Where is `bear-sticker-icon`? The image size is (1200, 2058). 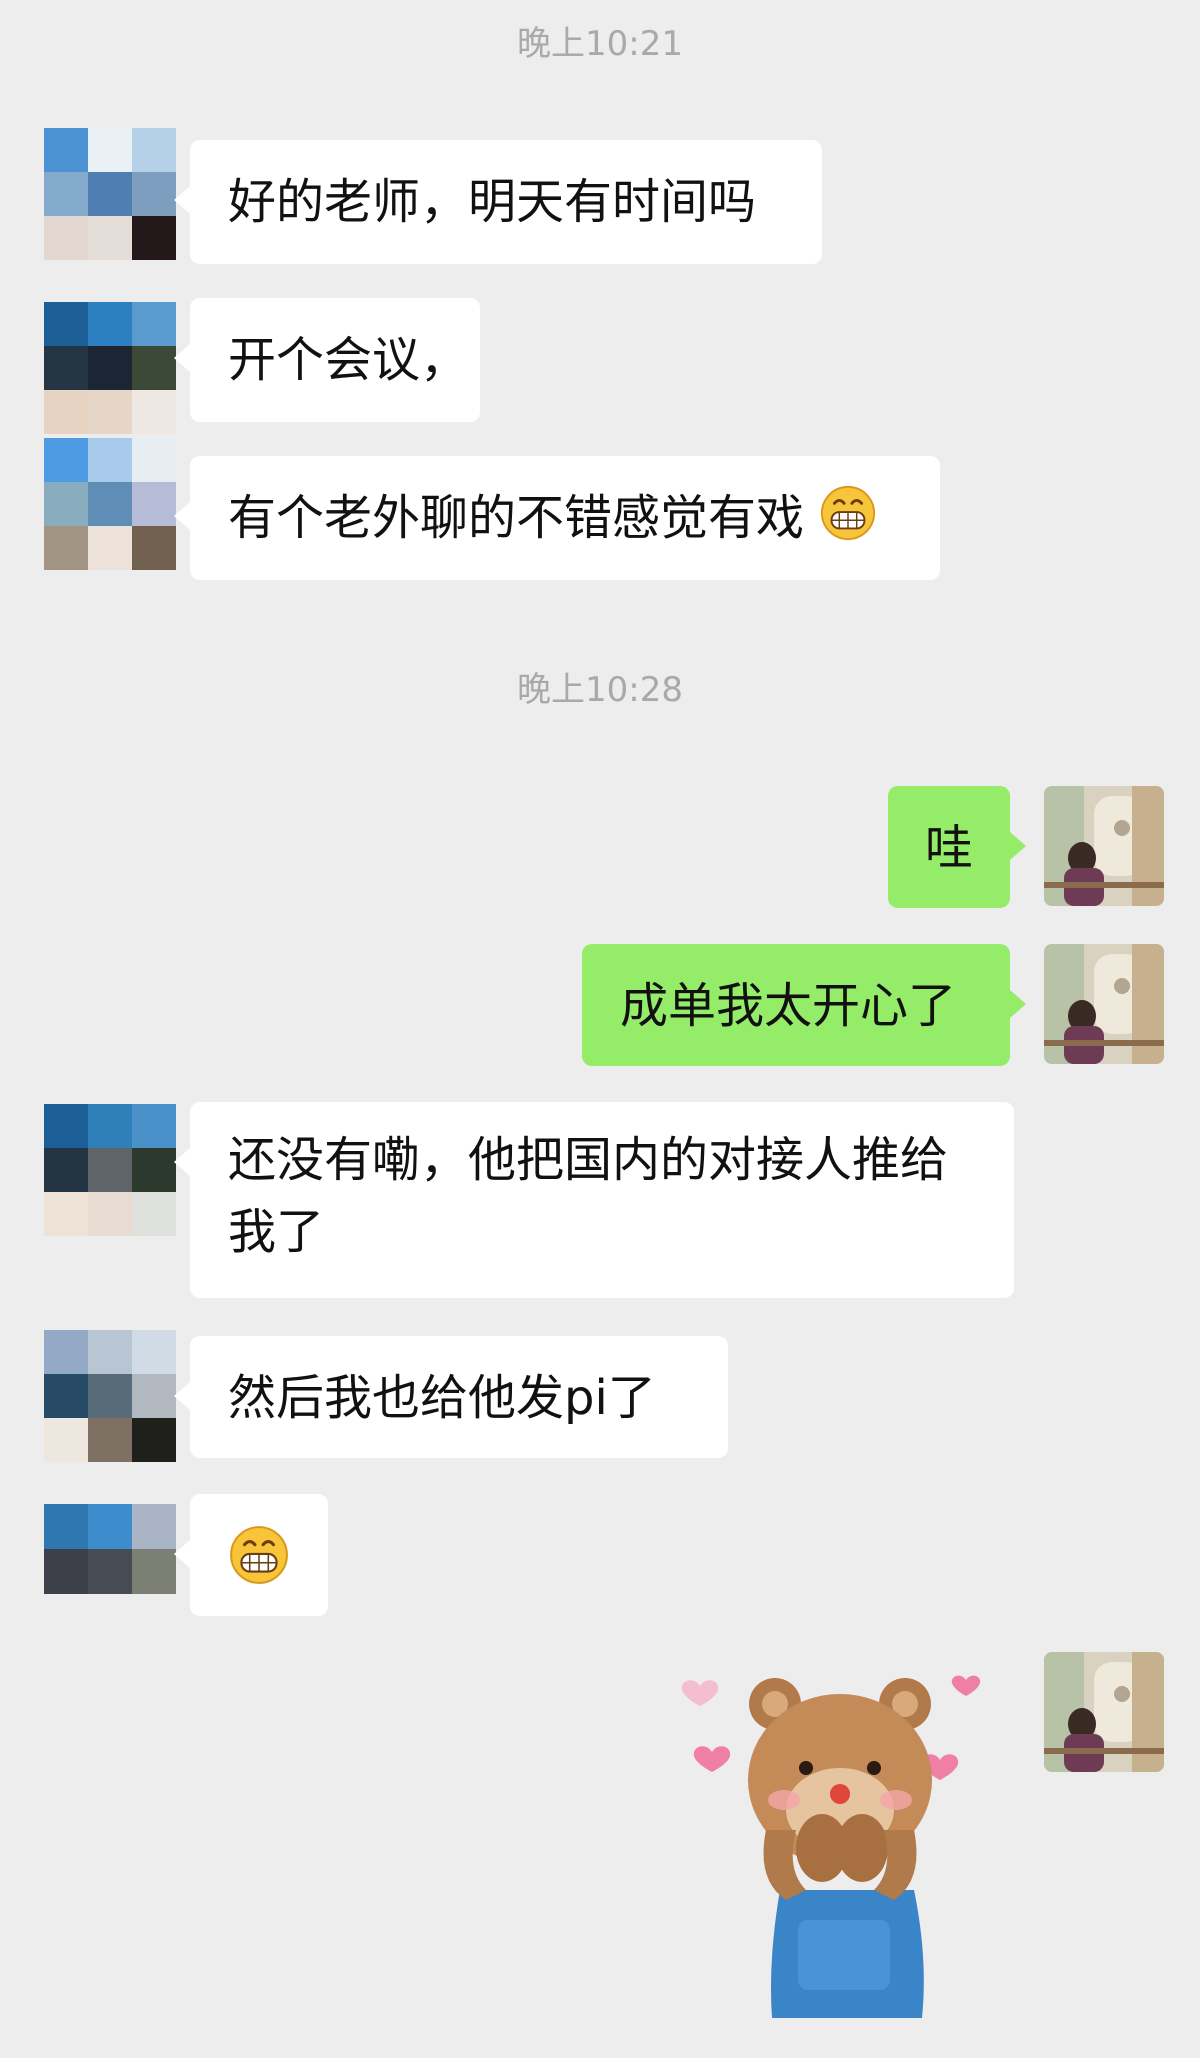 bear-sticker-icon is located at coordinates (835, 1840).